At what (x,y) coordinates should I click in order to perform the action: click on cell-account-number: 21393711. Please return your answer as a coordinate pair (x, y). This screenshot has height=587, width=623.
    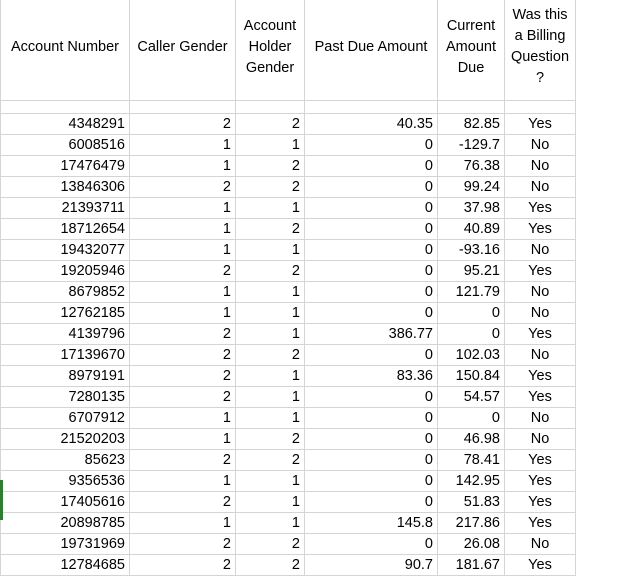
    Looking at the image, I should click on (65, 208).